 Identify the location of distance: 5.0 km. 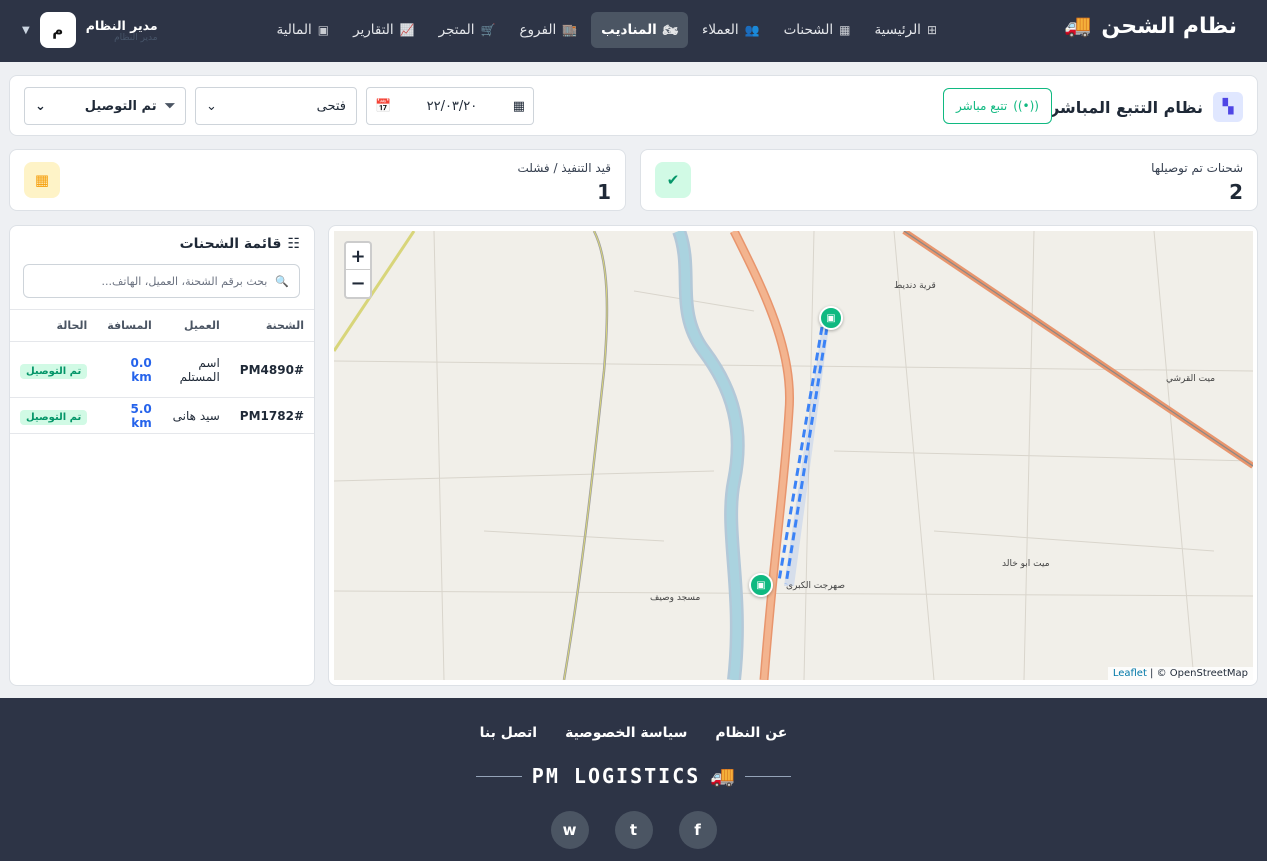
(129, 415).